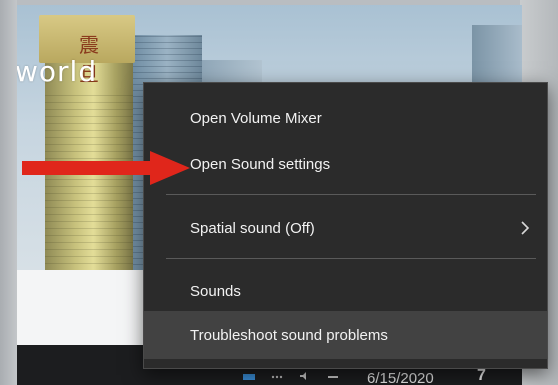  Describe the element at coordinates (256, 118) in the screenshot. I see `menu-item-label: Open Volume Mixer` at that location.